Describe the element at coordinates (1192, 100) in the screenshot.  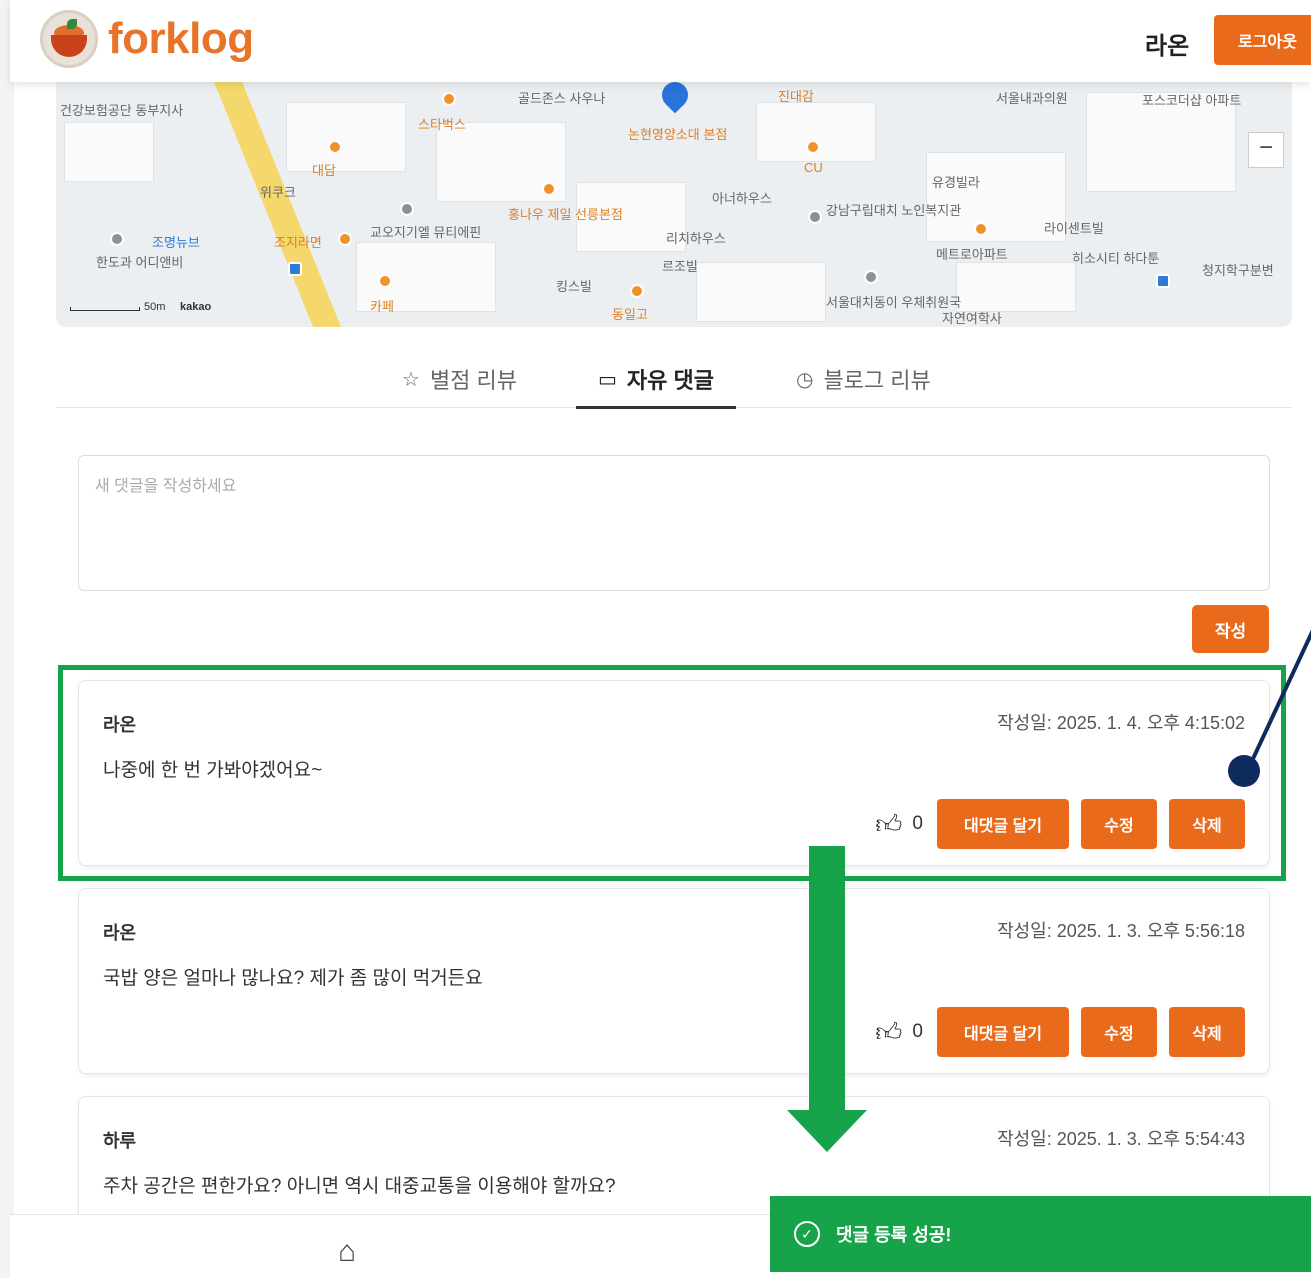
I see `map-label: 포스코더샵 아파트` at that location.